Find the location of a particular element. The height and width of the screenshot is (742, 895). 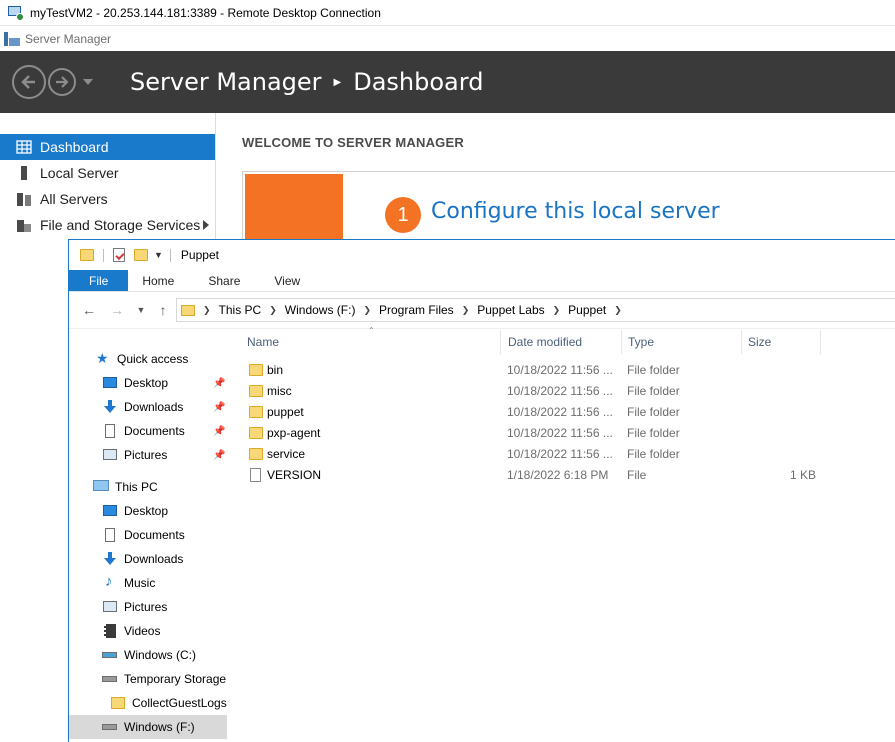

sidebar-item-all-servers: All Servers is located at coordinates (107, 199).